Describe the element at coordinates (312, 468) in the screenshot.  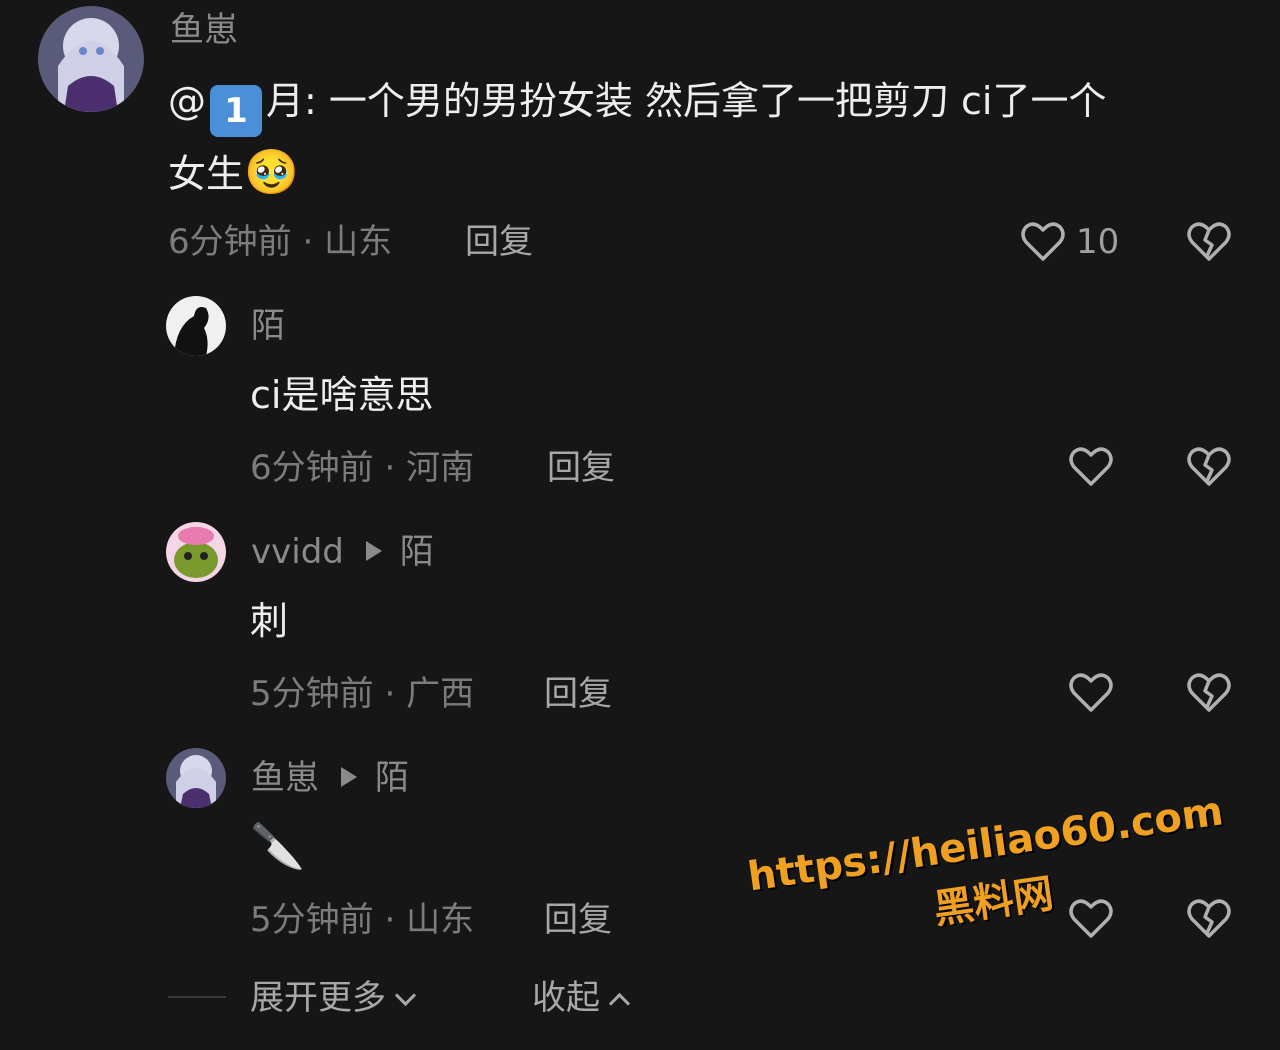
I see `reply-1-time: 6分钟前` at that location.